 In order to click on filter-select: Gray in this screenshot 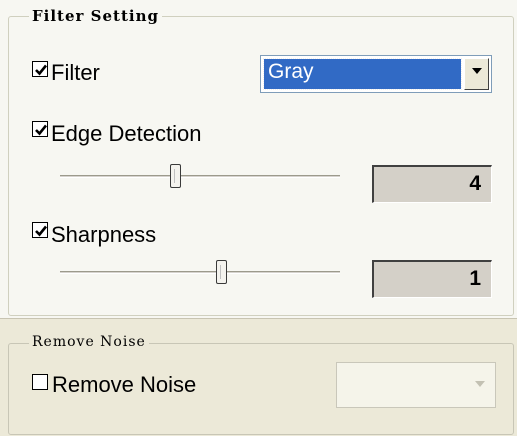, I will do `click(376, 74)`.